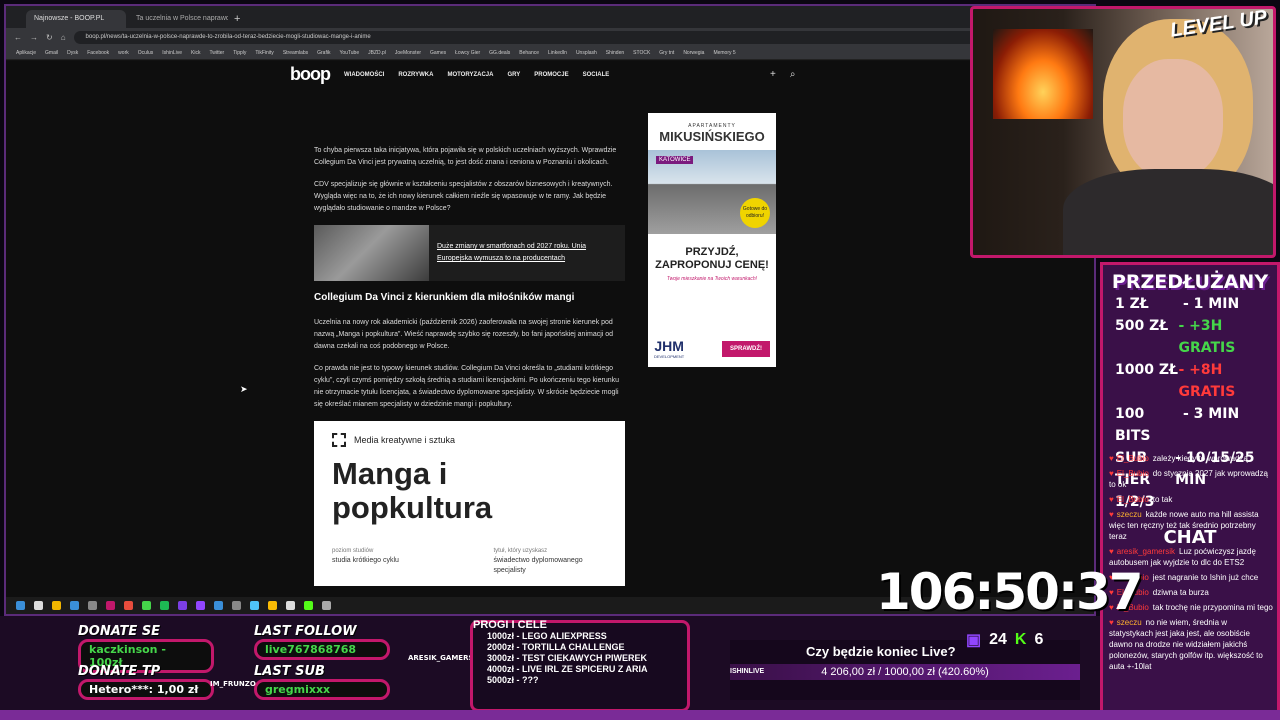  What do you see at coordinates (793, 74) in the screenshot?
I see `search-icon: ⌕` at bounding box center [793, 74].